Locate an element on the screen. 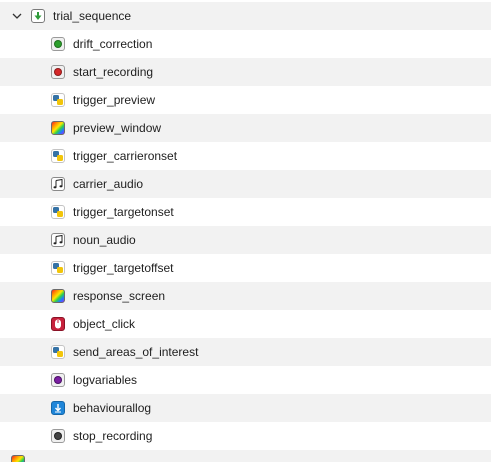 Image resolution: width=491 pixels, height=462 pixels. tree-item-label: trigger_carrieronset is located at coordinates (125, 156).